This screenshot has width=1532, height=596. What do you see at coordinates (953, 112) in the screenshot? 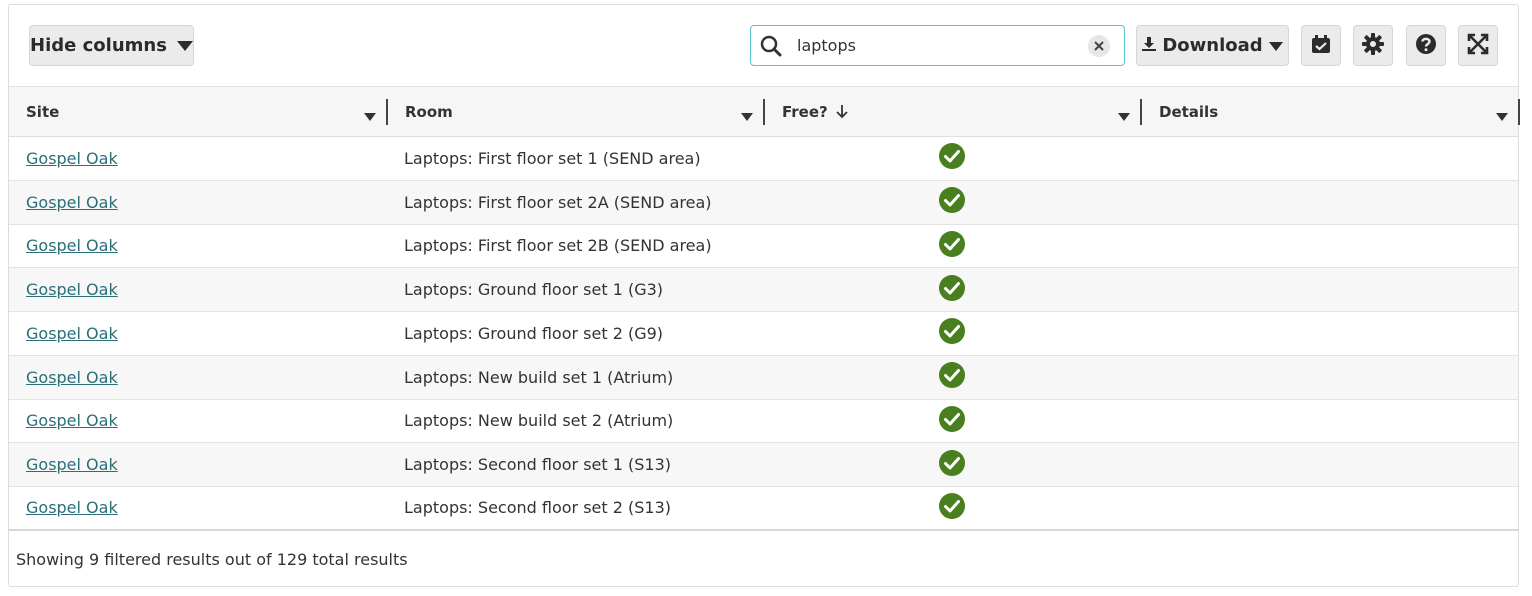
I see `column-header-free: Free?` at bounding box center [953, 112].